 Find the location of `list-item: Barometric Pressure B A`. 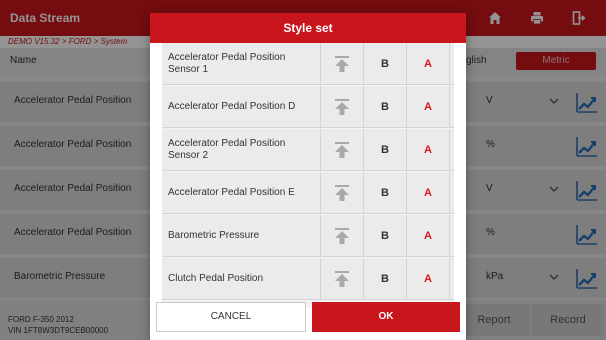

list-item: Barometric Pressure B A is located at coordinates (308, 236).